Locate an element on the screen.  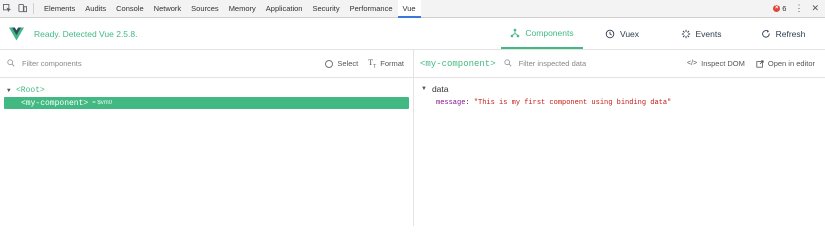
select-button: Select is located at coordinates (341, 63).